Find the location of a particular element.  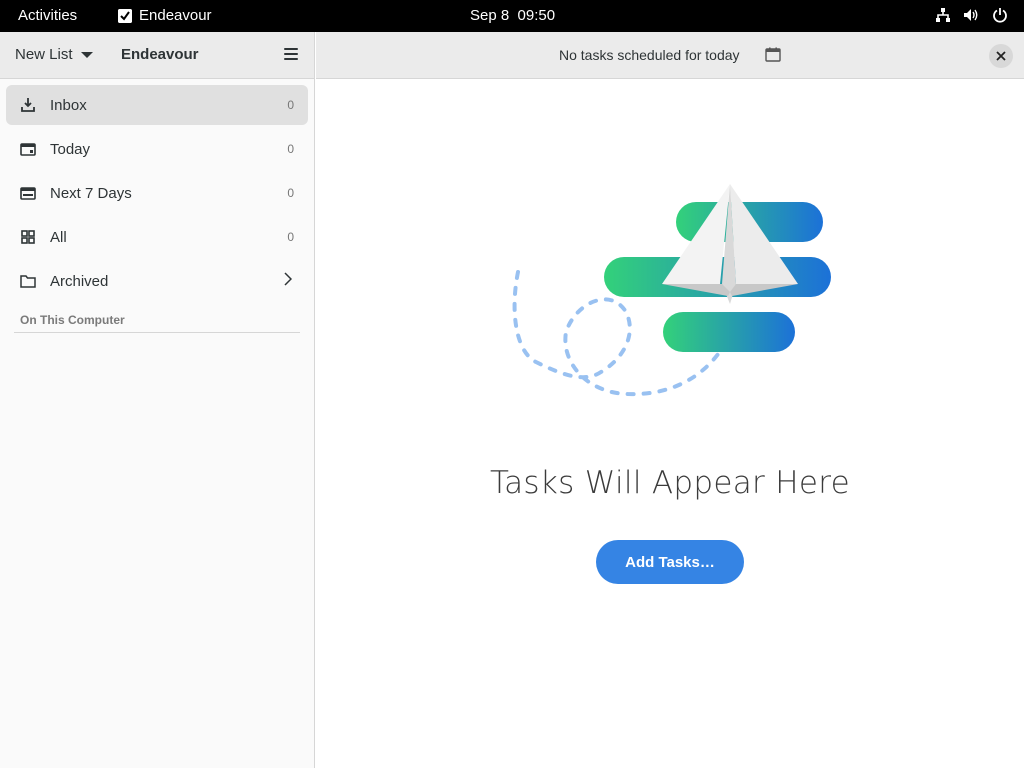

sidebar-item-next-7-days: Next 7 Days 0 is located at coordinates (157, 193).